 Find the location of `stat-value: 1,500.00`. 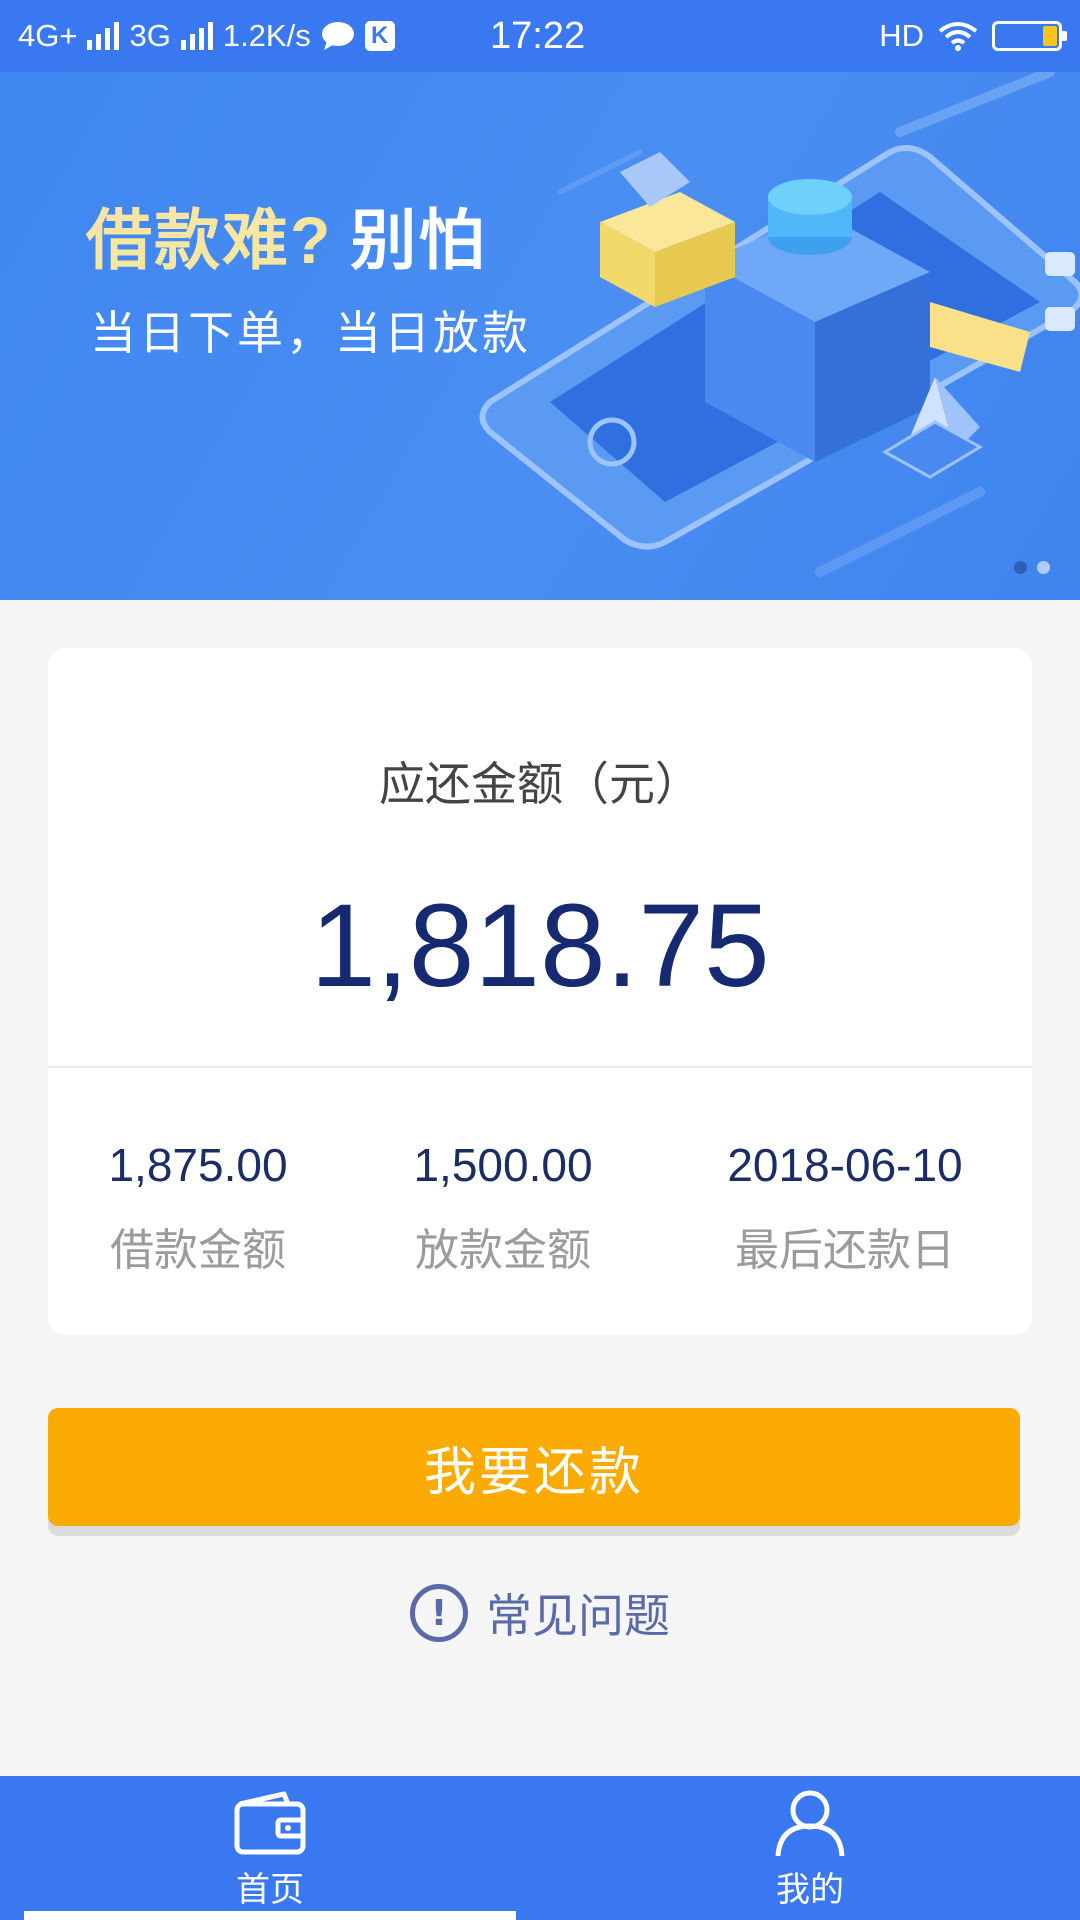

stat-value: 1,500.00 is located at coordinates (503, 1165).